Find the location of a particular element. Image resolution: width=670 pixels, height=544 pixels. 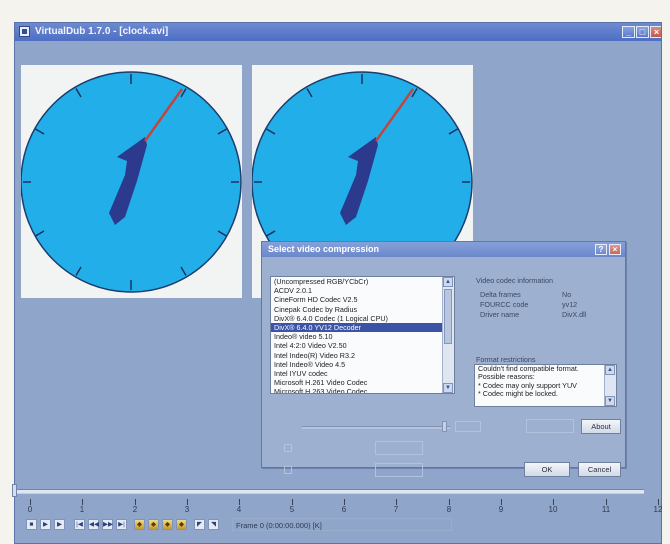

timeline-track is located at coordinates (329, 491).